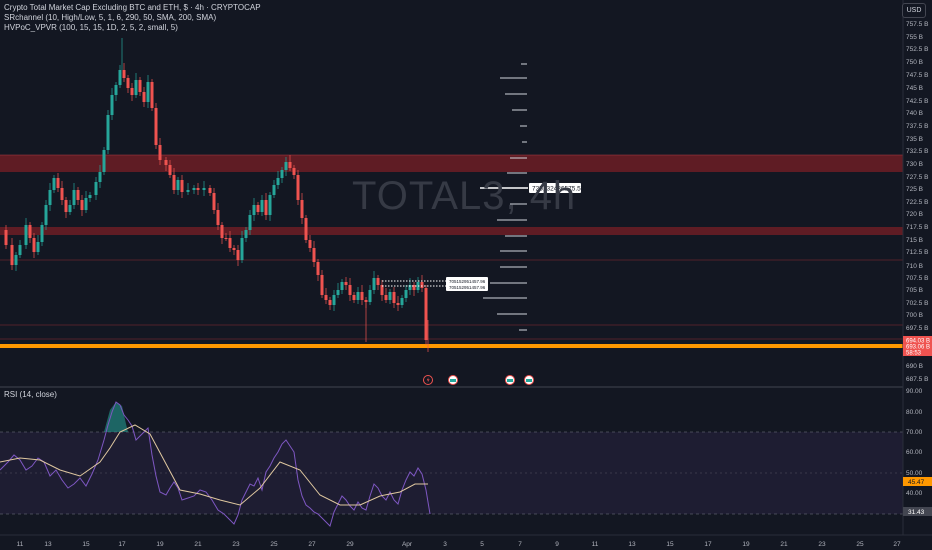 This screenshot has height=550, width=932. What do you see at coordinates (916, 512) in the screenshot?
I see `rsi-value: 31.43` at bounding box center [916, 512].